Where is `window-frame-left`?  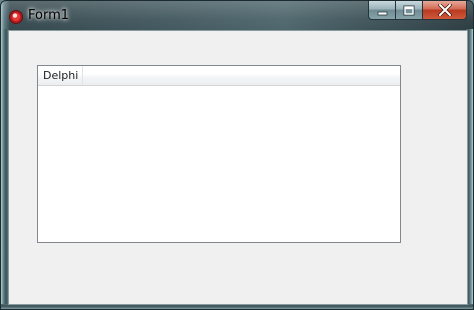 window-frame-left is located at coordinates (4, 169).